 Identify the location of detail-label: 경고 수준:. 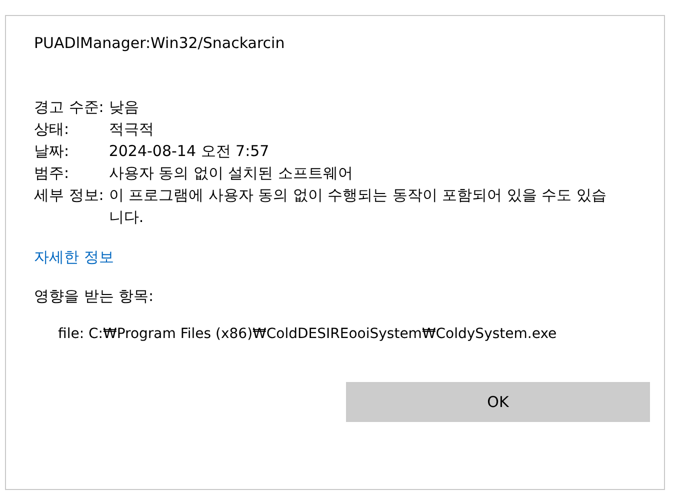
(69, 107).